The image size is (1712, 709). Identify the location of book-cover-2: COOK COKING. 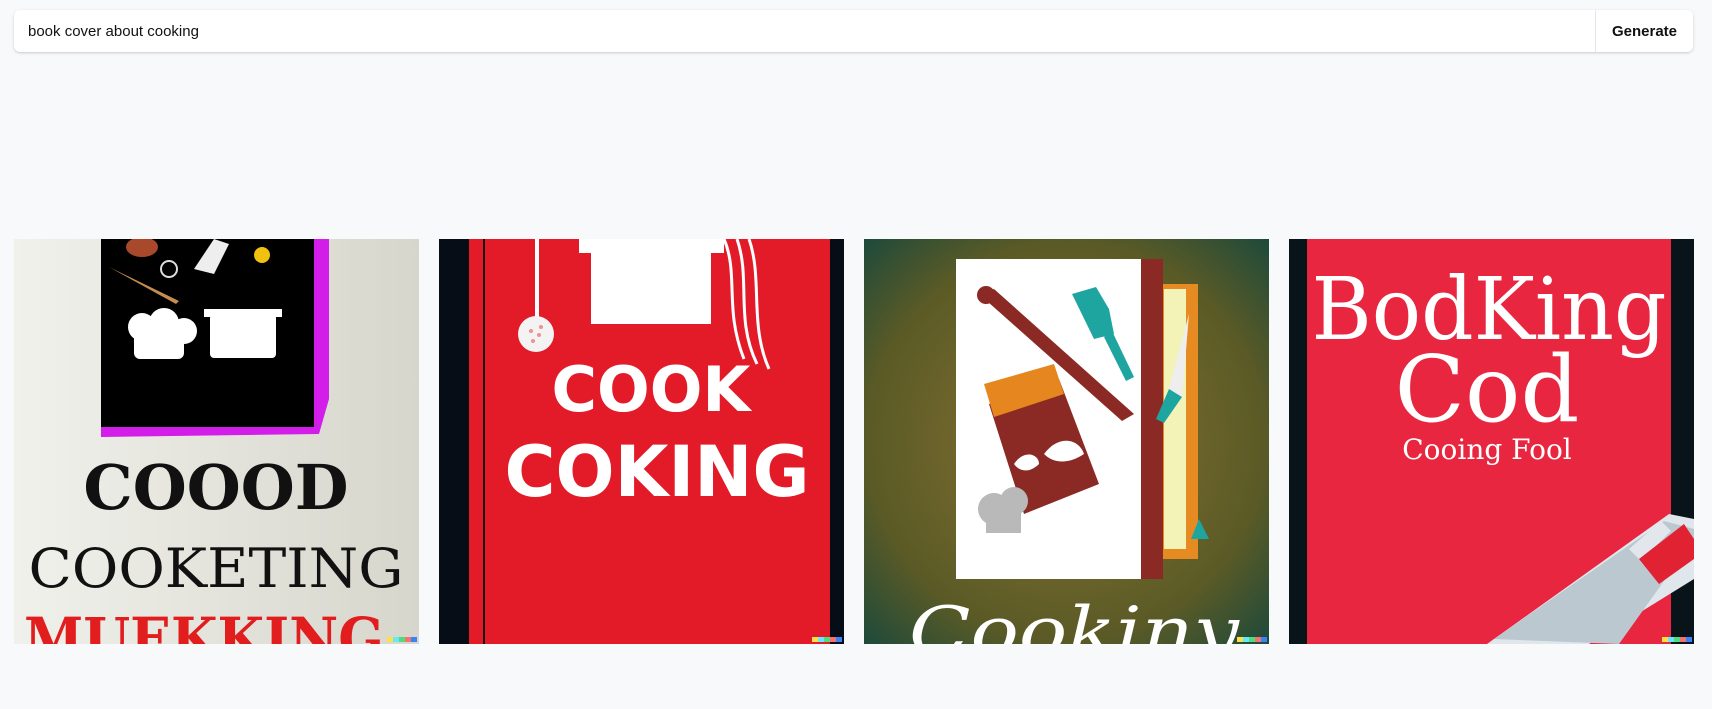
(641, 441).